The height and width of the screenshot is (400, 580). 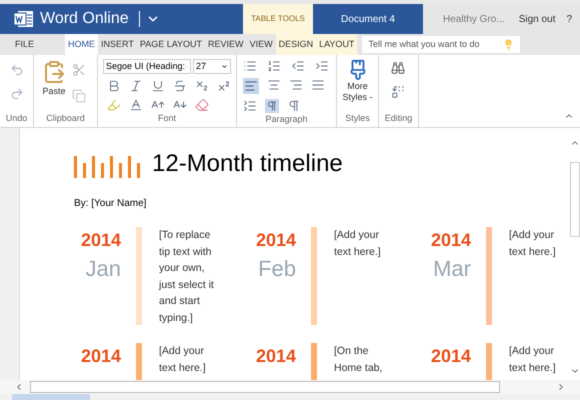 What do you see at coordinates (278, 19) in the screenshot?
I see `context-tab-label: TABLE TOOLS` at bounding box center [278, 19].